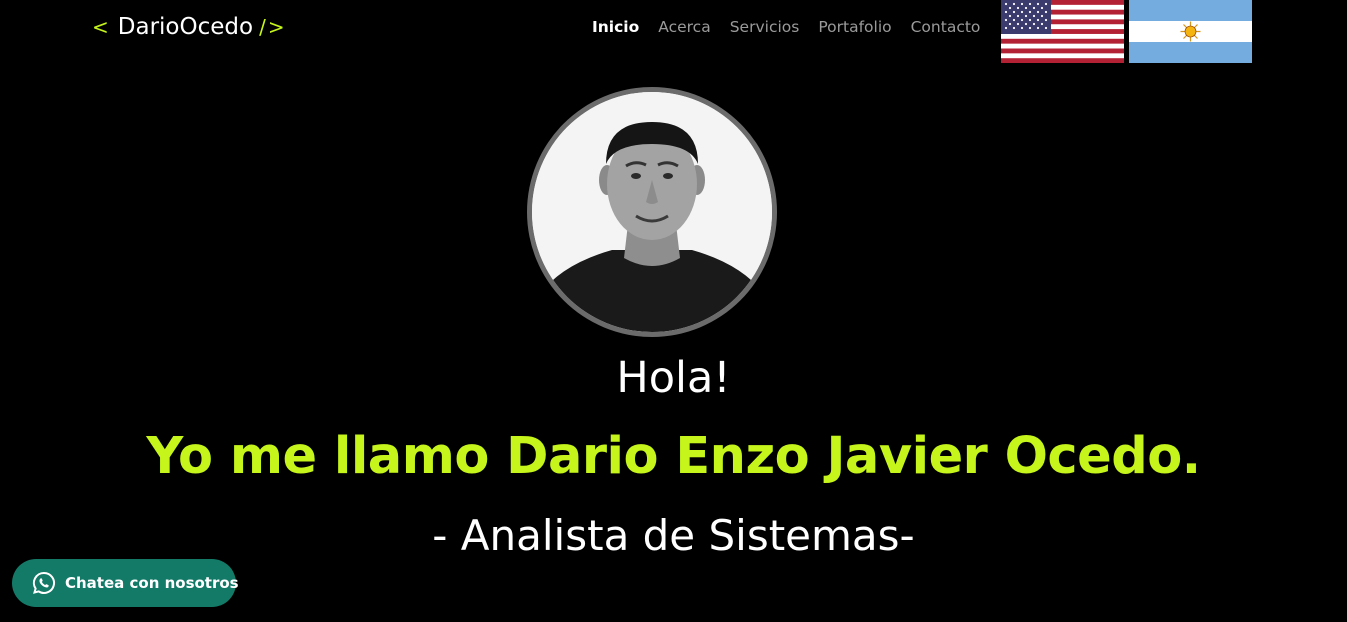  What do you see at coordinates (44, 583) in the screenshot?
I see `whatsapp-icon` at bounding box center [44, 583].